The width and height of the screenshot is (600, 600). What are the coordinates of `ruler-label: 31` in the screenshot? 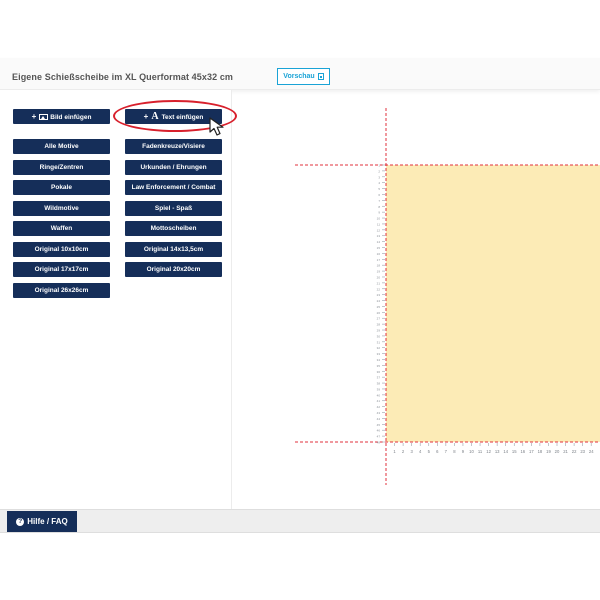 It's located at (379, 342).